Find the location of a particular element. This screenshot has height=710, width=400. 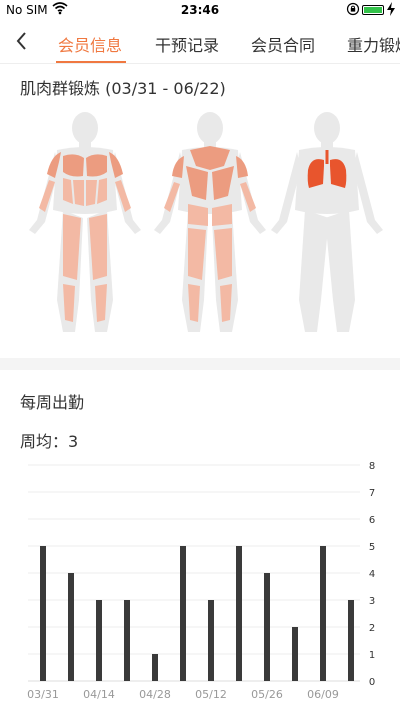

battery-icon is located at coordinates (373, 10).